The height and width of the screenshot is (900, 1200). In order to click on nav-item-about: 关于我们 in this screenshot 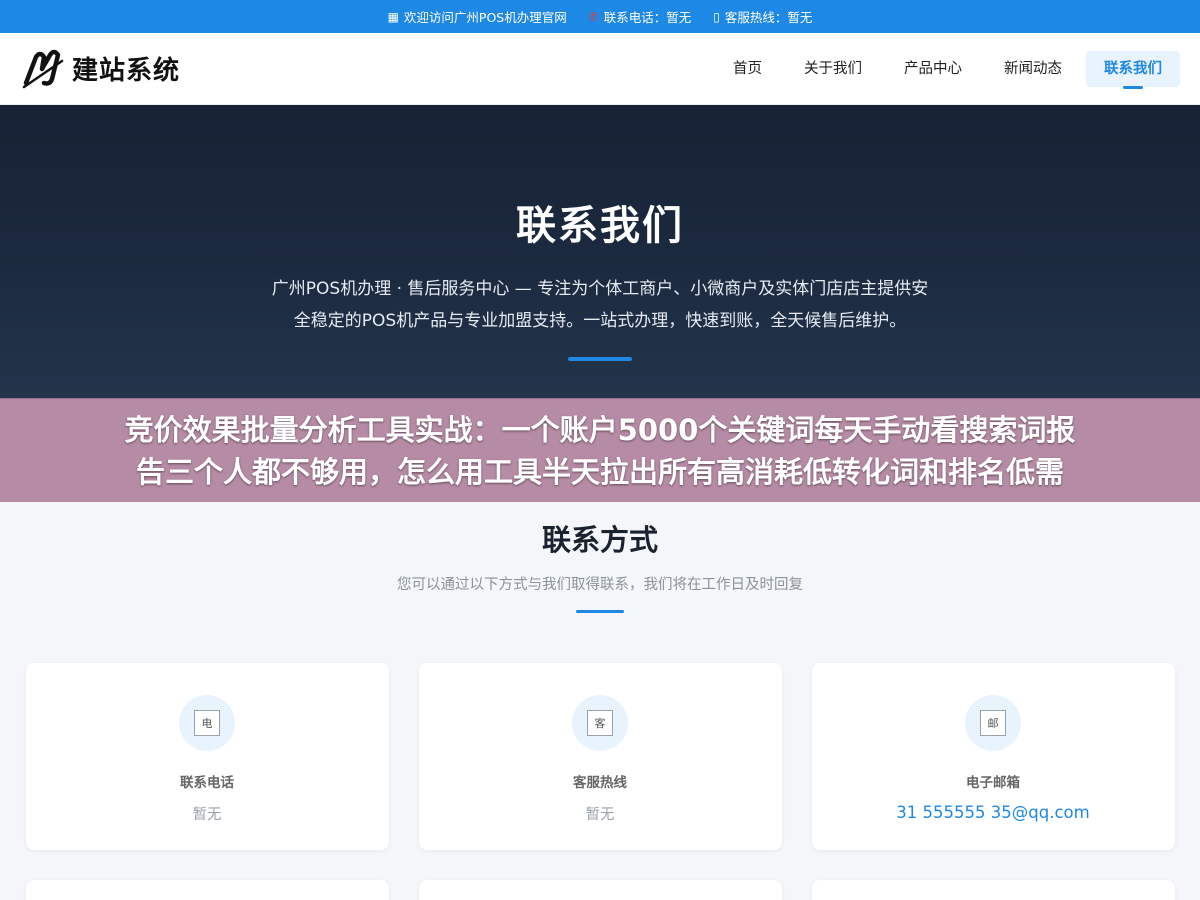, I will do `click(833, 69)`.